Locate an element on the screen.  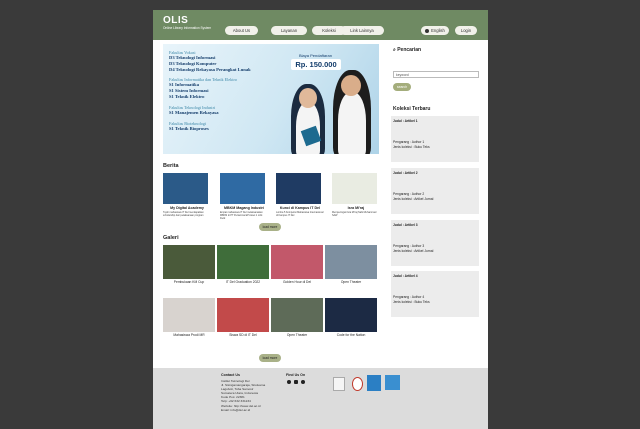
instagram-icon is located at coordinates (296, 382).